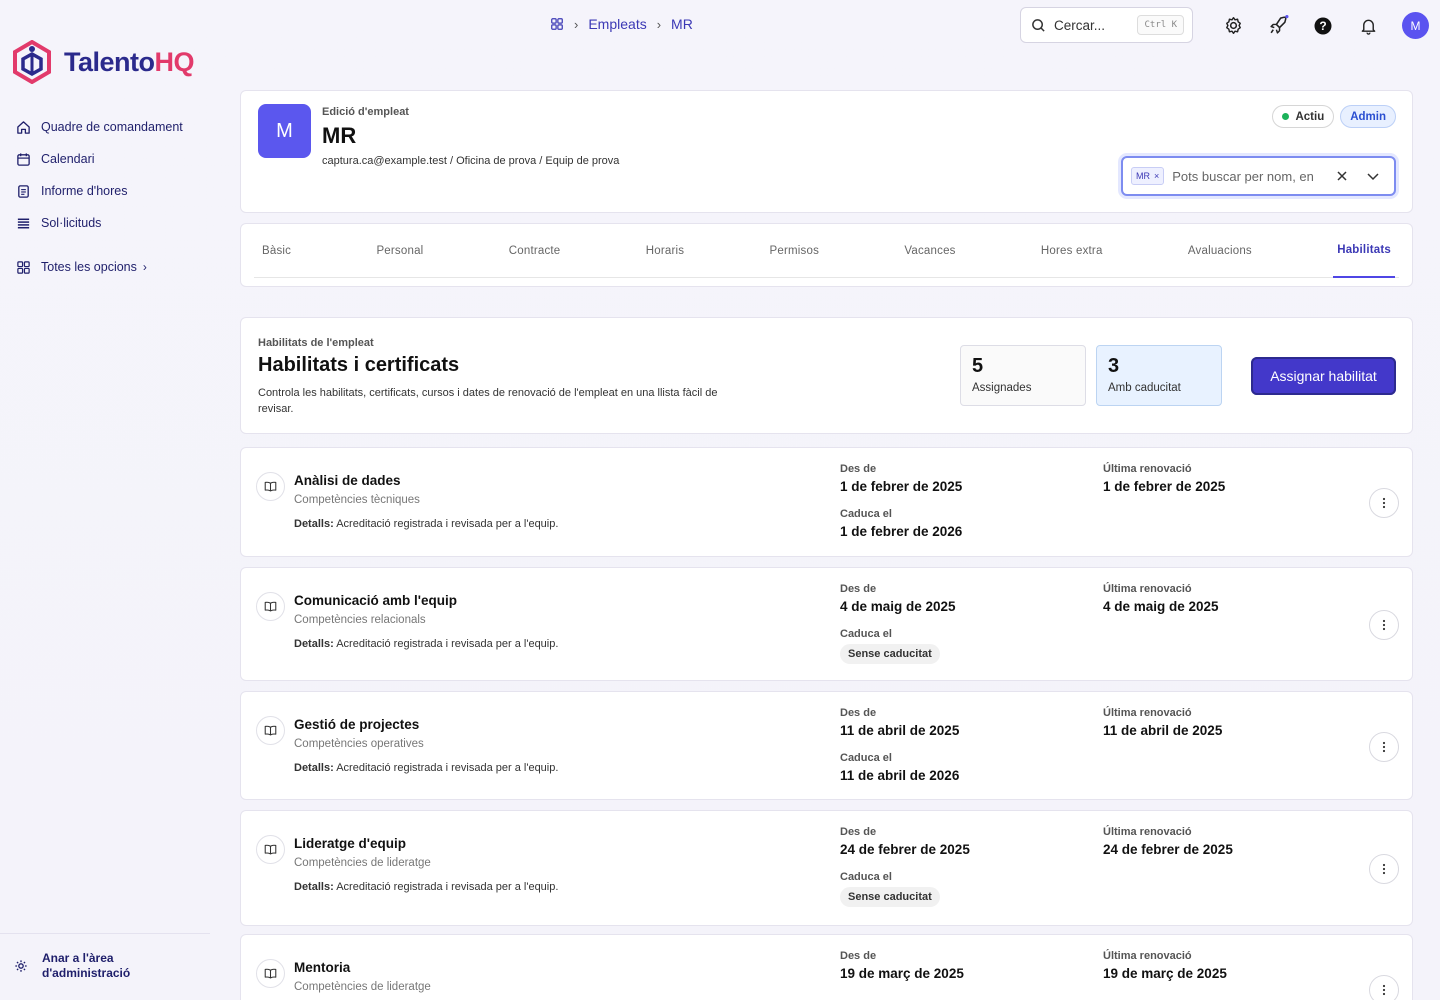 The height and width of the screenshot is (1000, 1440). Describe the element at coordinates (535, 251) in the screenshot. I see `tab-contract: Contracte` at that location.